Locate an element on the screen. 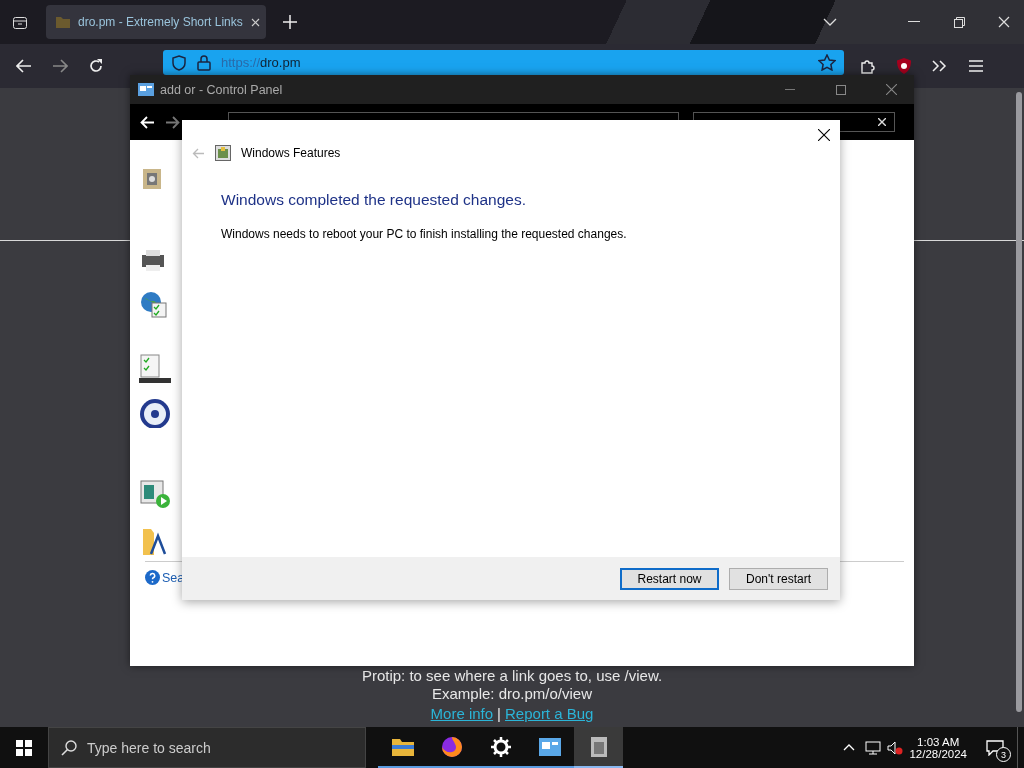 The height and width of the screenshot is (768, 1024). window-features-icon is located at coordinates (223, 153).